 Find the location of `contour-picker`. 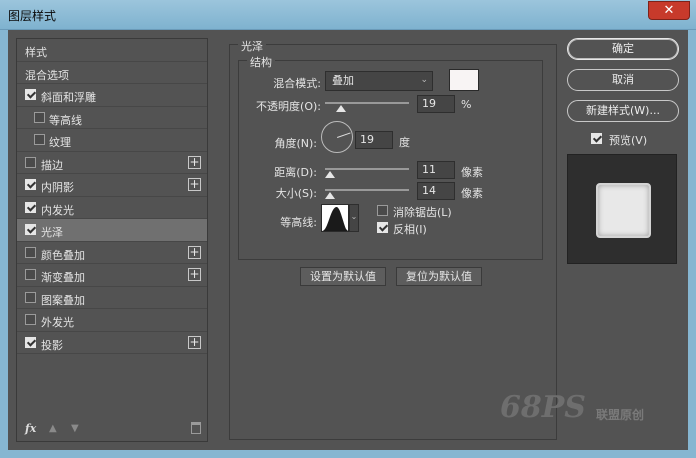

contour-picker is located at coordinates (335, 218).